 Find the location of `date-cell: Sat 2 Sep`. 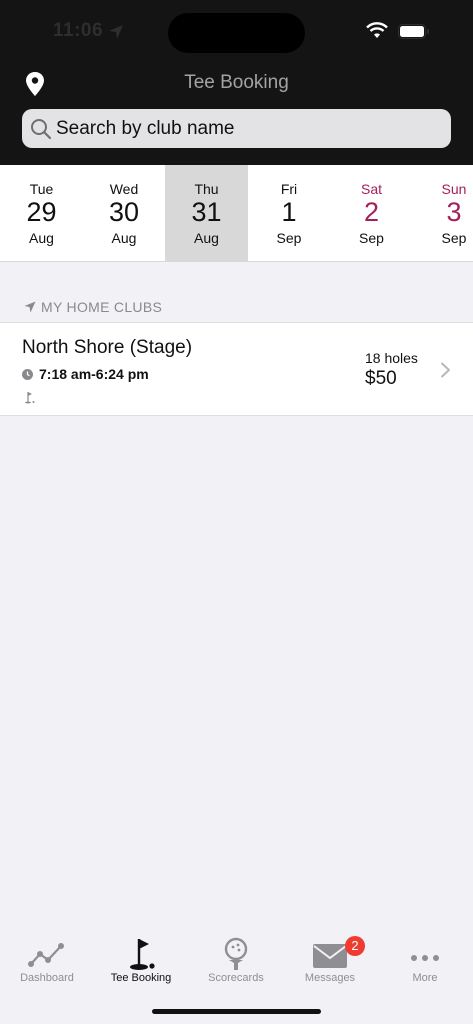

date-cell: Sat 2 Sep is located at coordinates (371, 213).